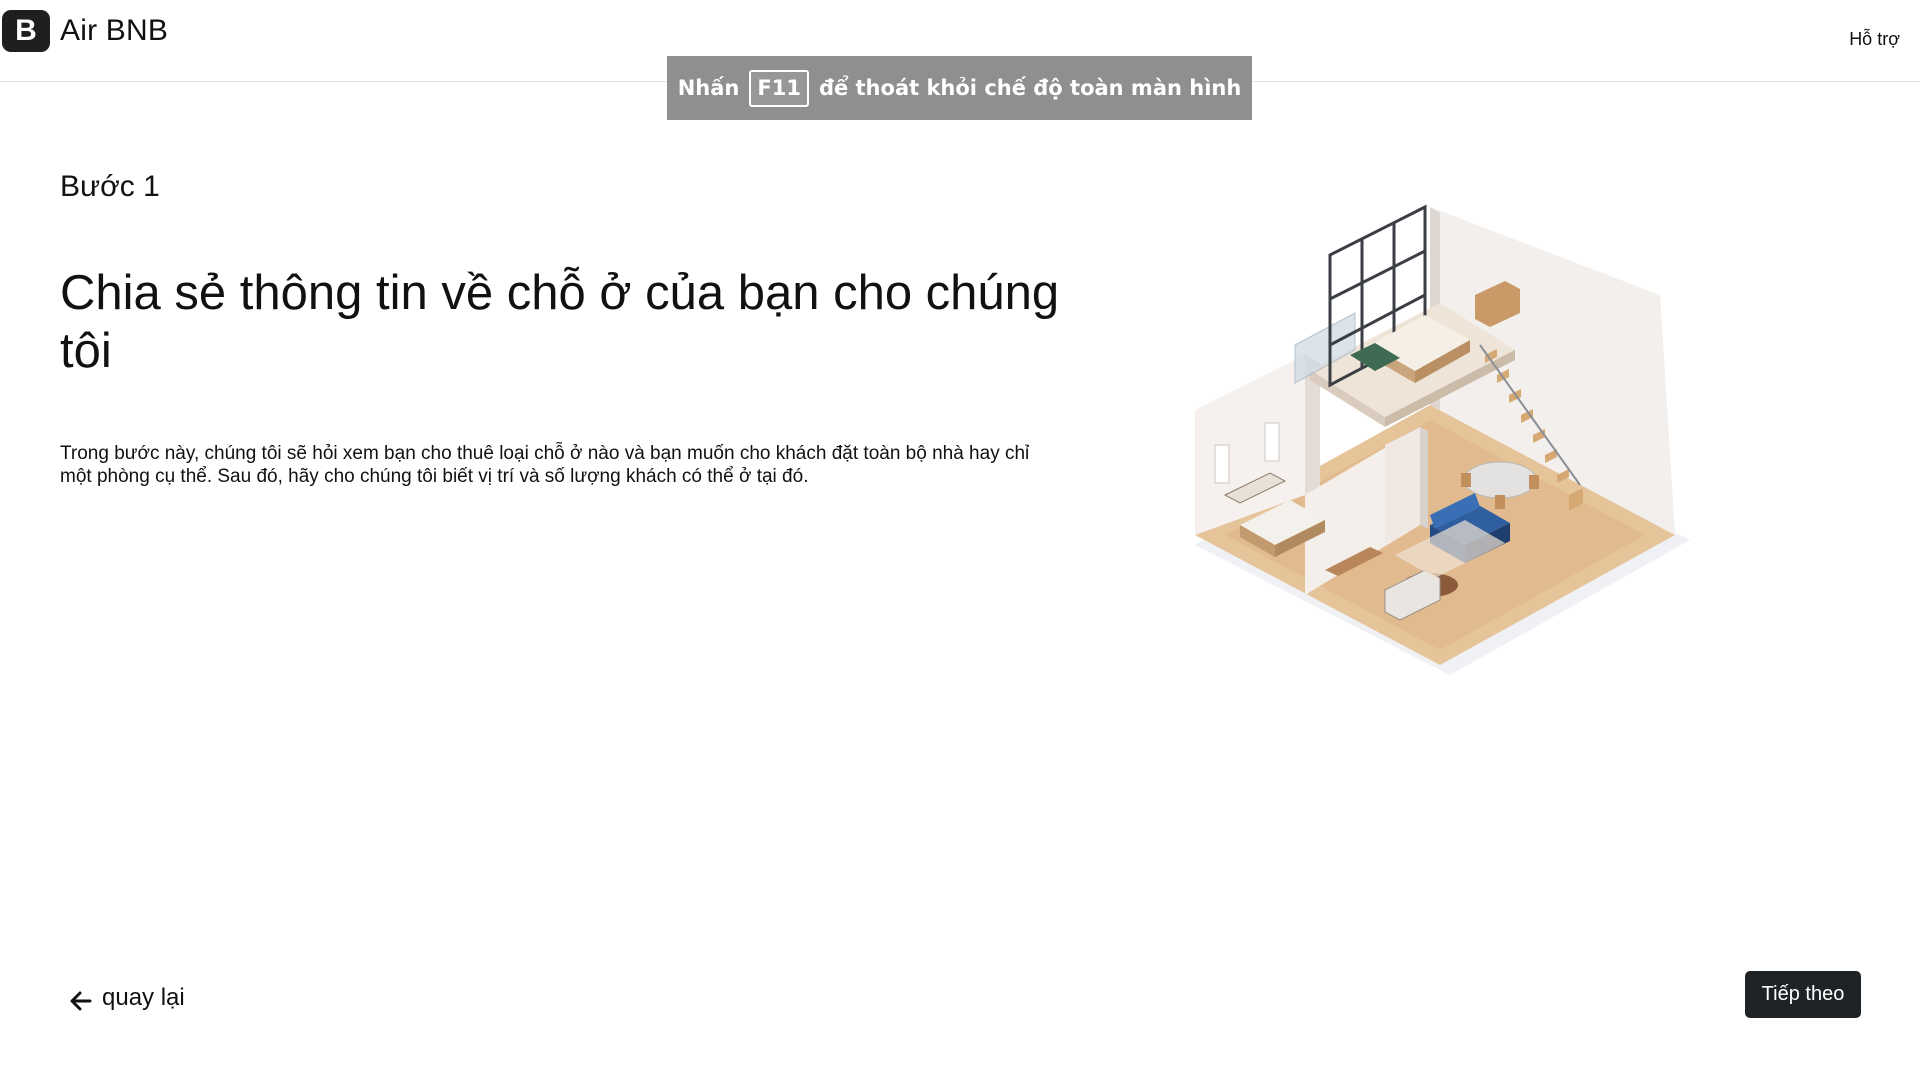  I want to click on brand-logo-icon: B, so click(26, 31).